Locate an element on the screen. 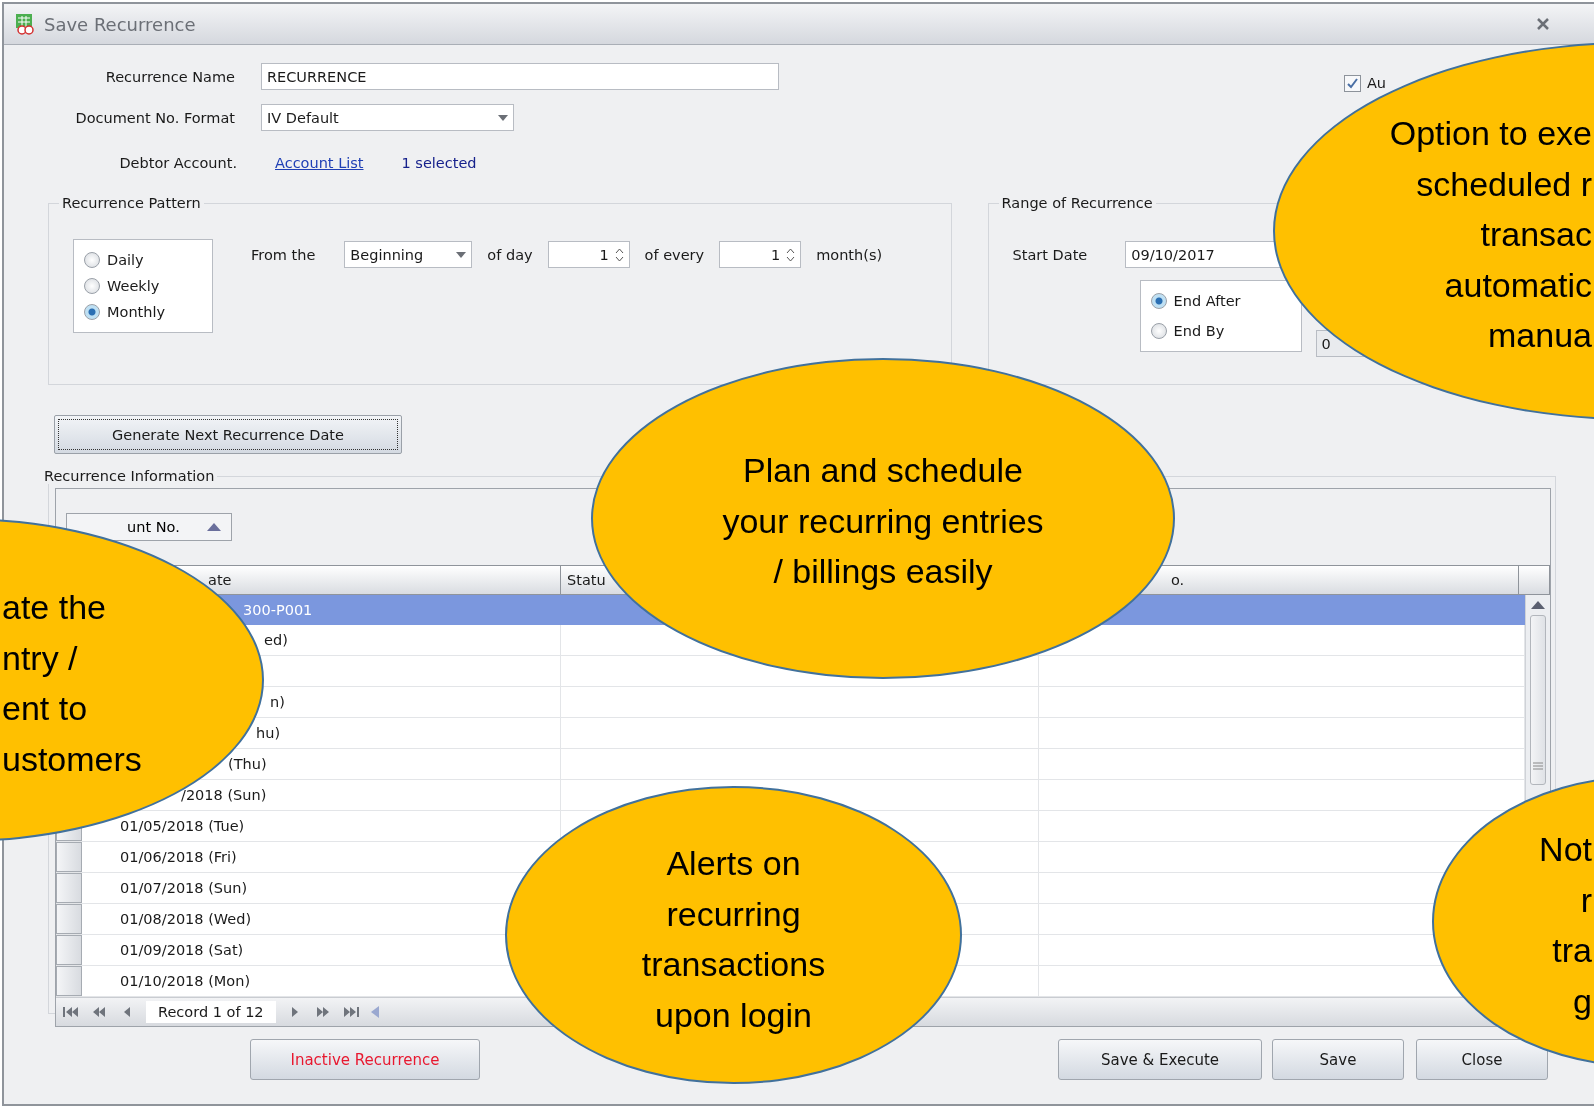 Image resolution: width=1594 pixels, height=1111 pixels. callout-text: Option to exe scheduled r transac automatic manua is located at coordinates (1490, 234).